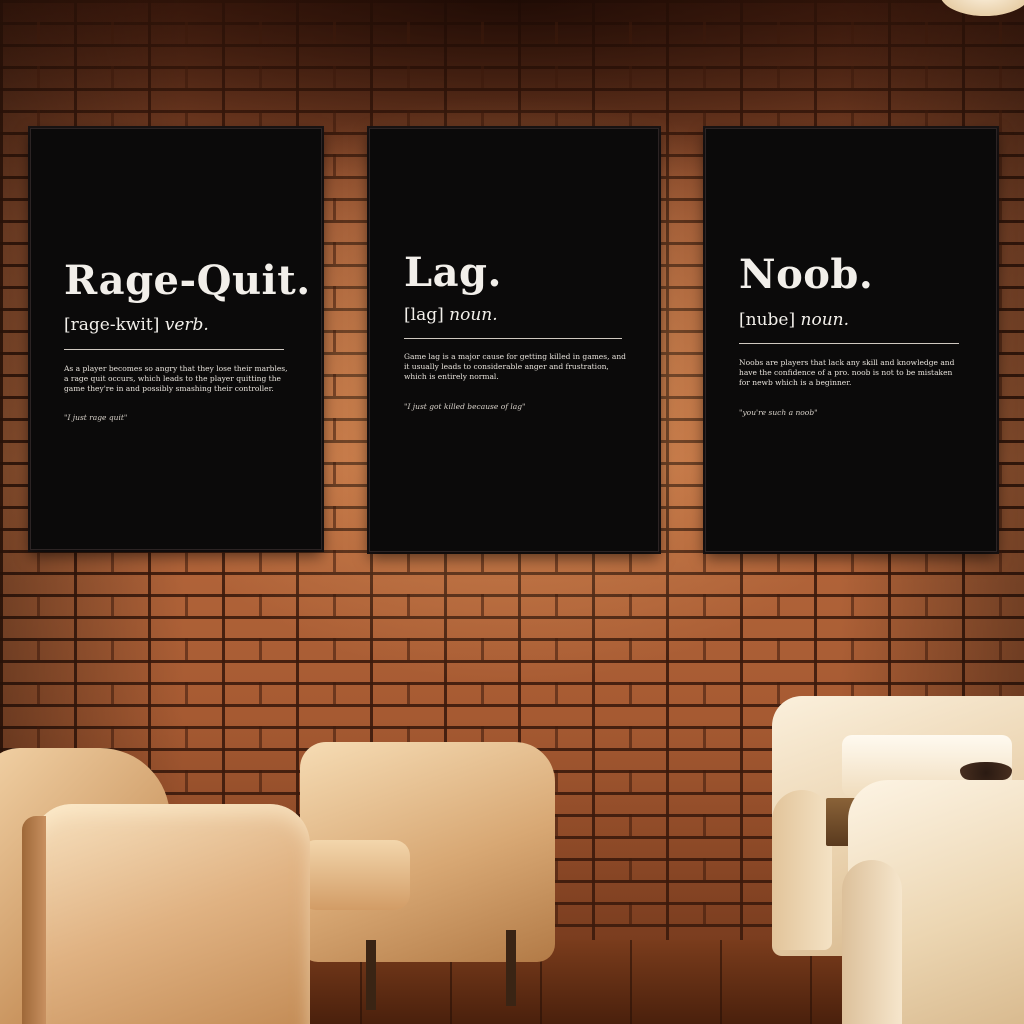  What do you see at coordinates (34, 920) in the screenshot?
I see `armchair-front-edge` at bounding box center [34, 920].